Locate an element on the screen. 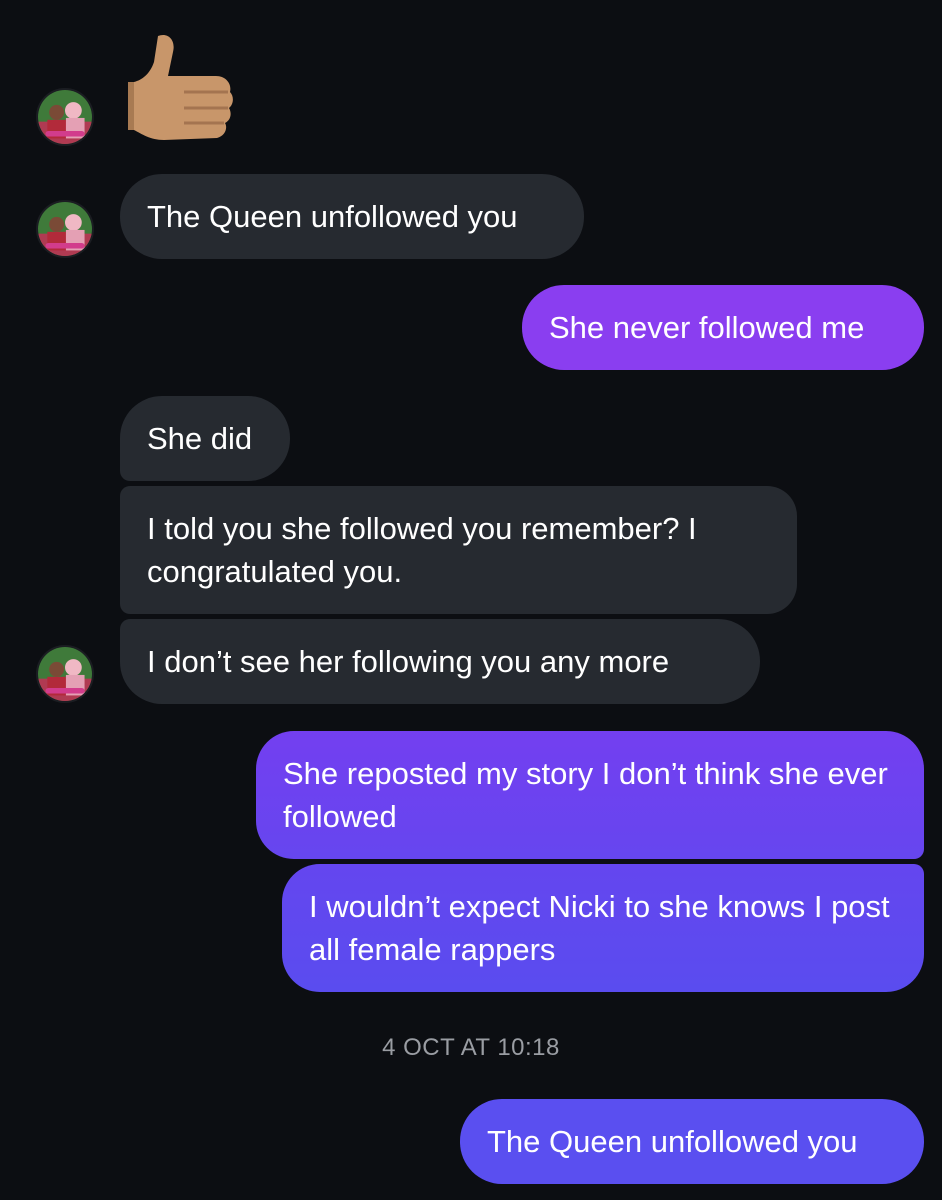  message-bubble-incoming: She did is located at coordinates (205, 438).